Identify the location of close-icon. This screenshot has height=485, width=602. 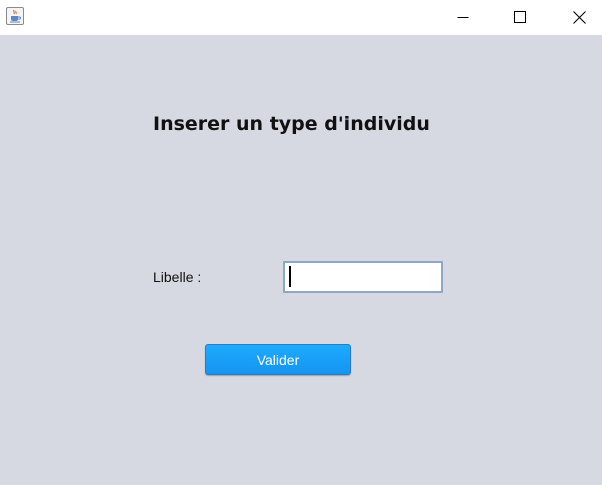
(579, 17).